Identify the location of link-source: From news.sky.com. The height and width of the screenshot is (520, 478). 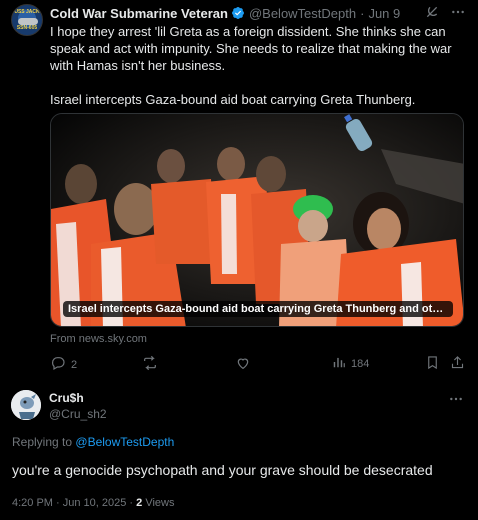
(98, 339).